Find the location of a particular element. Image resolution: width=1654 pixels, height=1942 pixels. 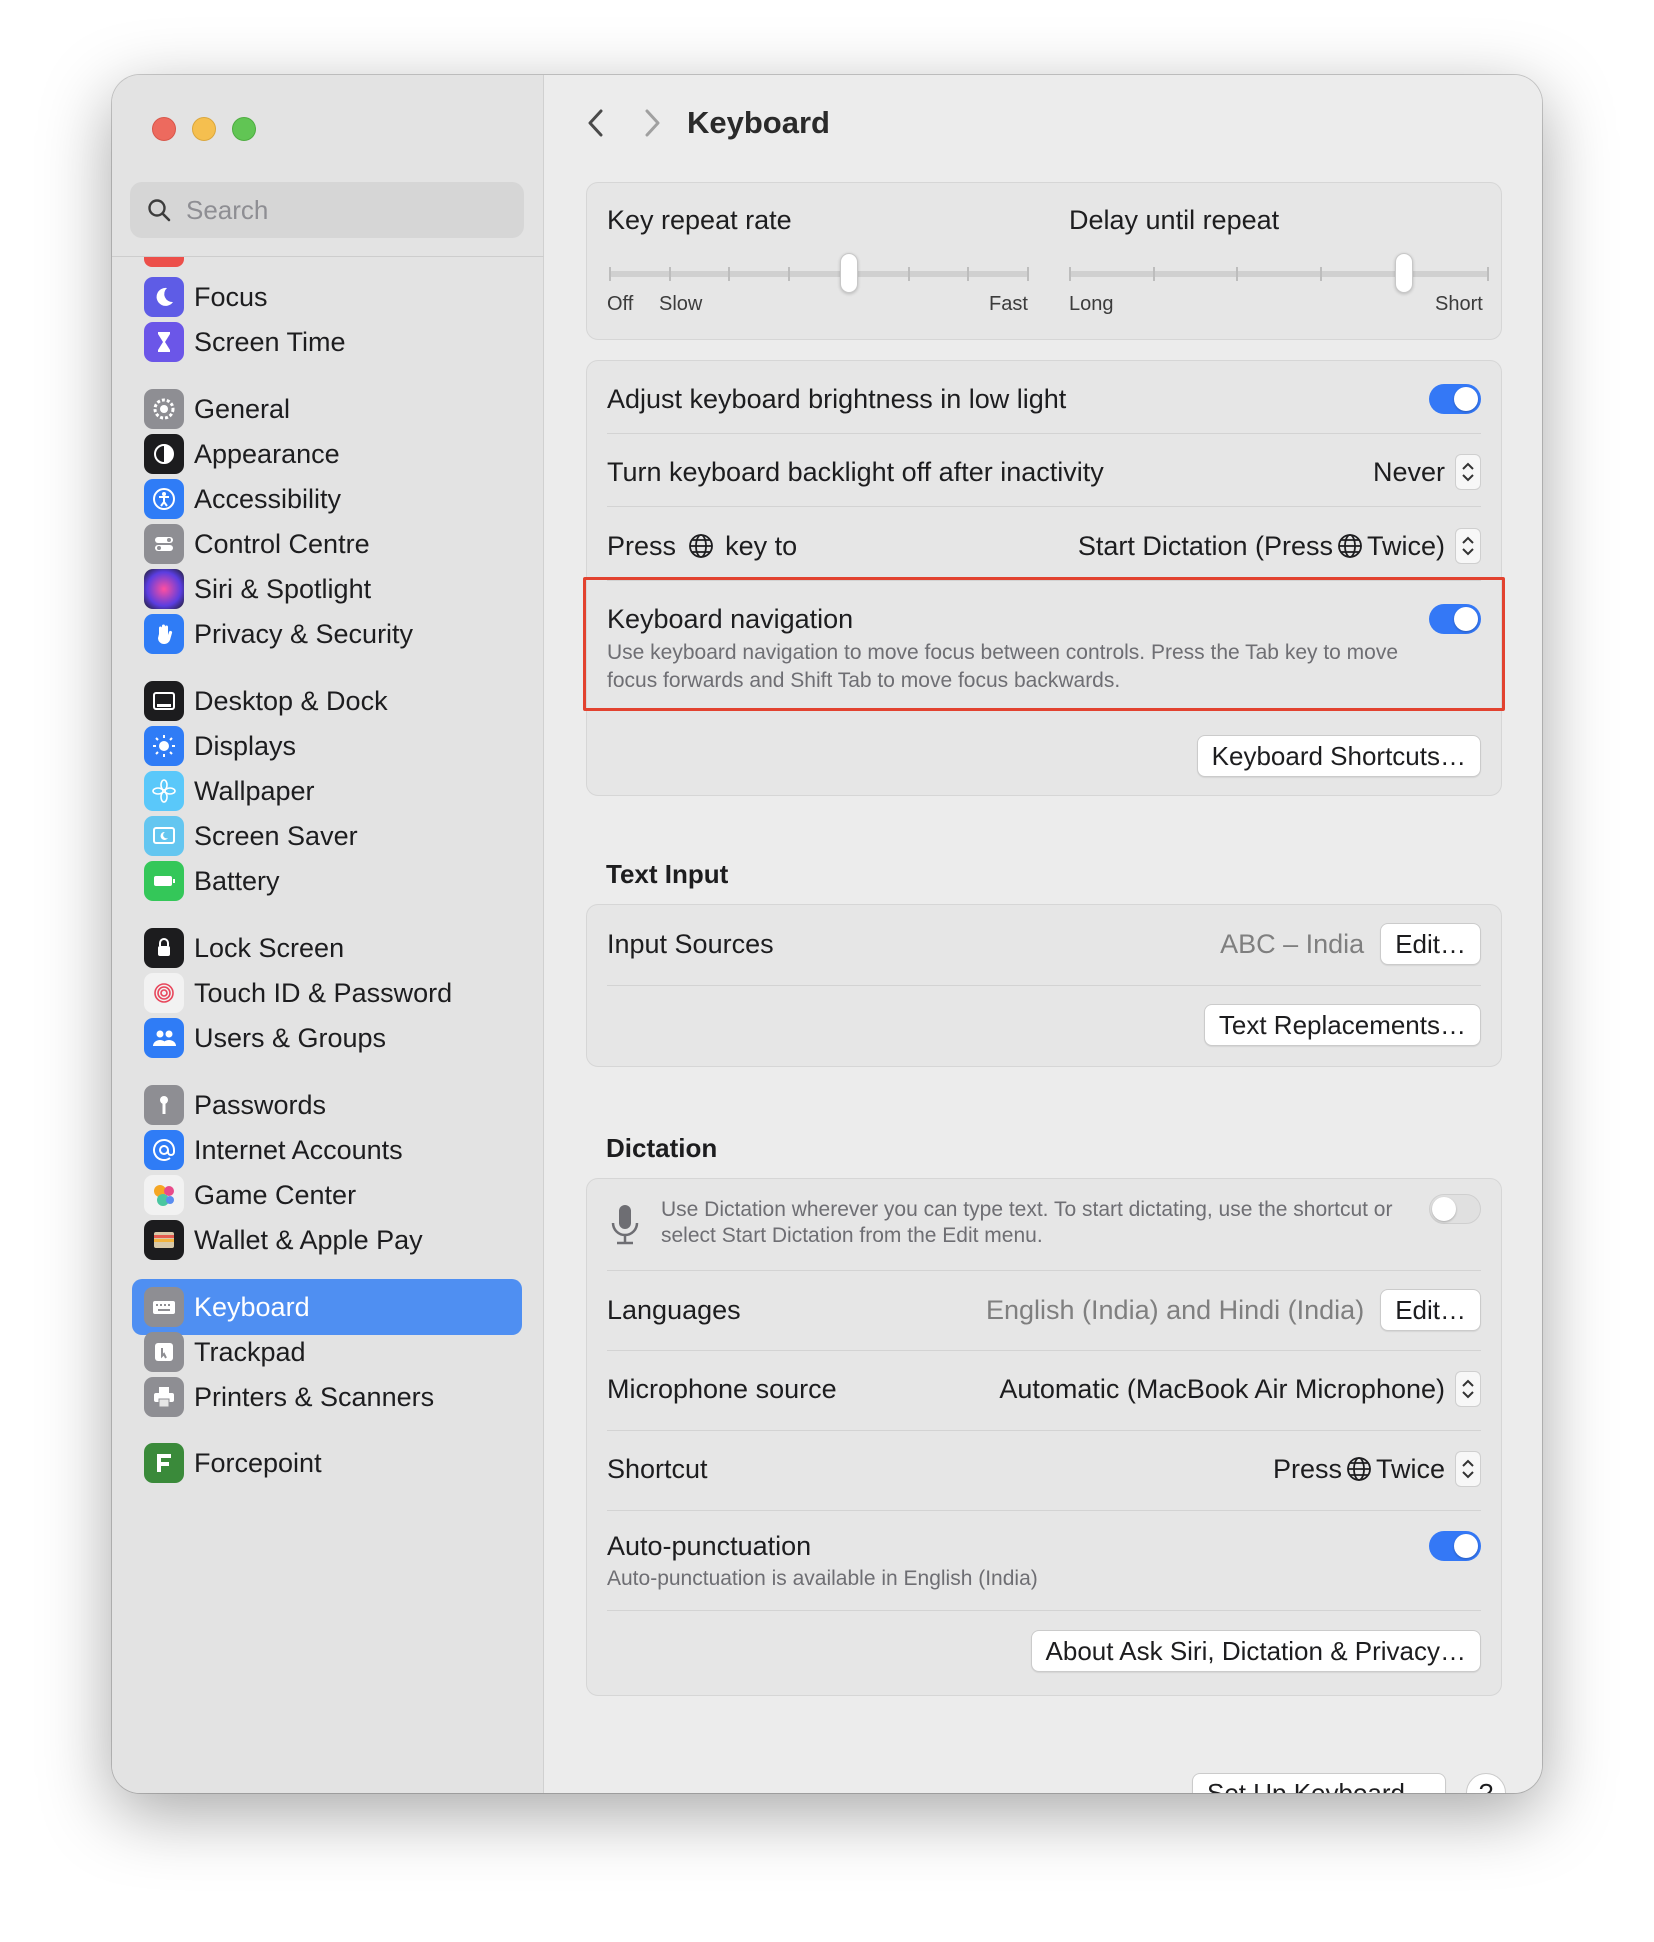

sidebar-item-label: Displays is located at coordinates (245, 745).